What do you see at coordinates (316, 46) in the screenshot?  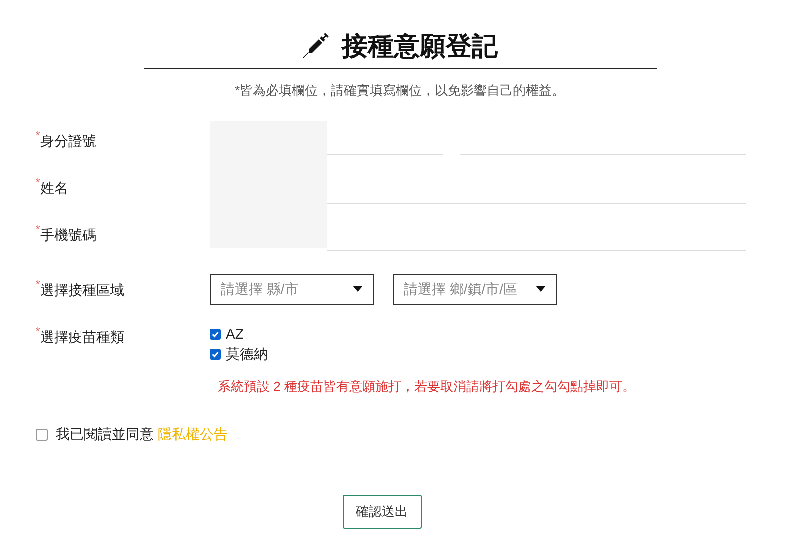 I see `syringe-icon` at bounding box center [316, 46].